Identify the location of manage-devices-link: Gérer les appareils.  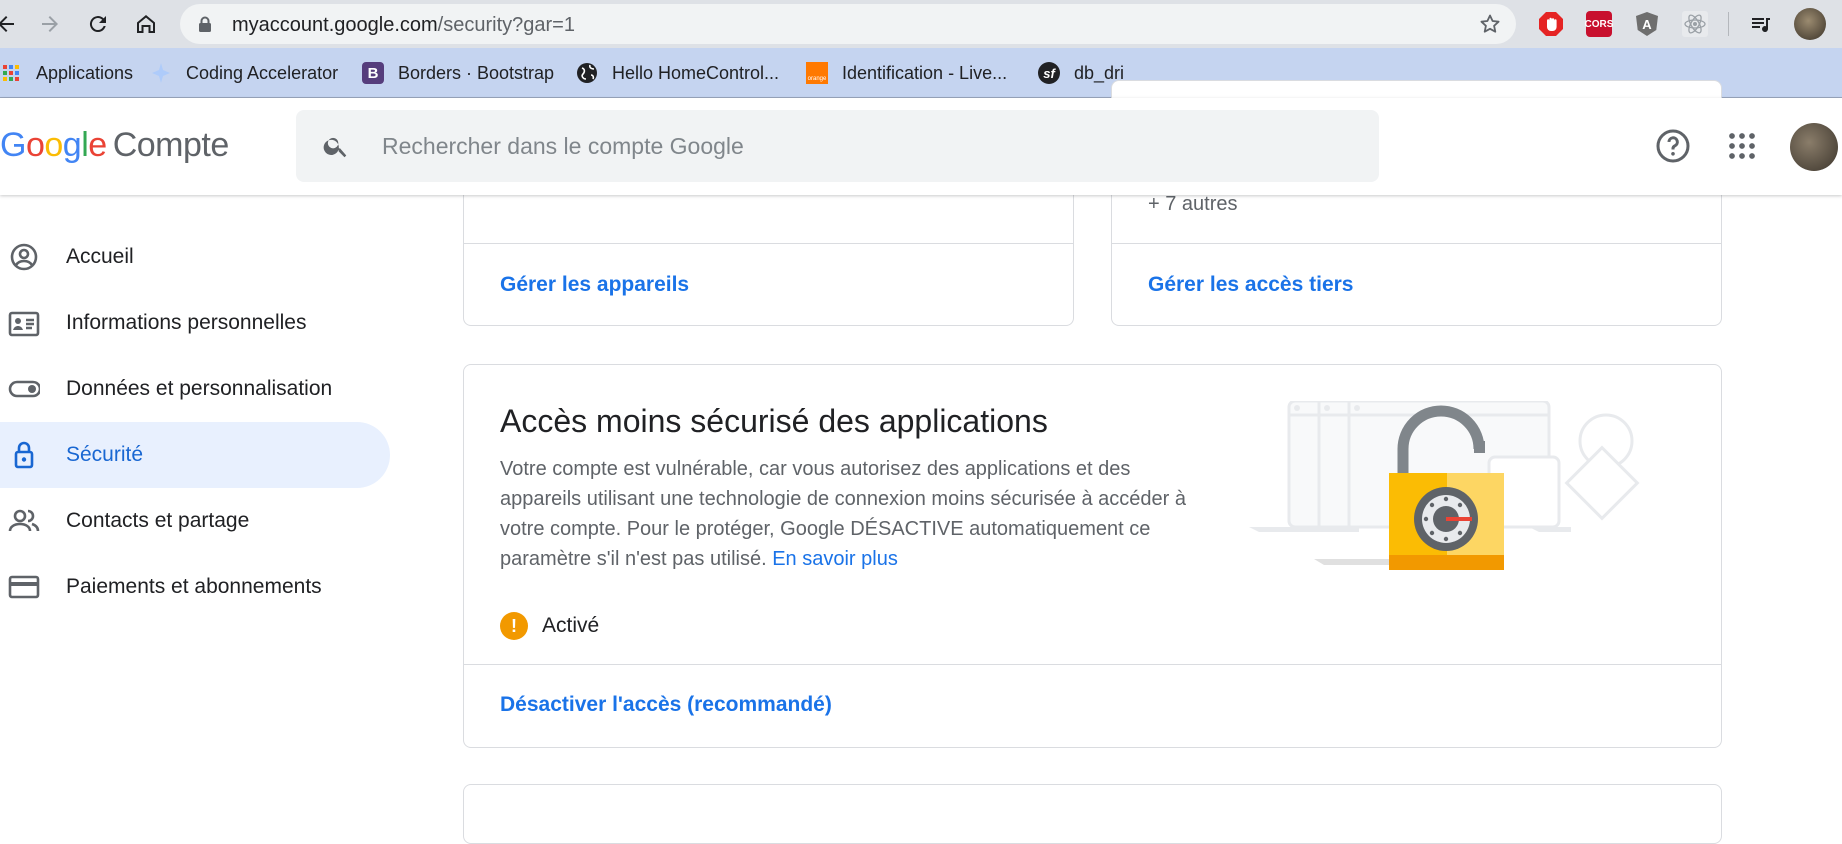
(594, 285).